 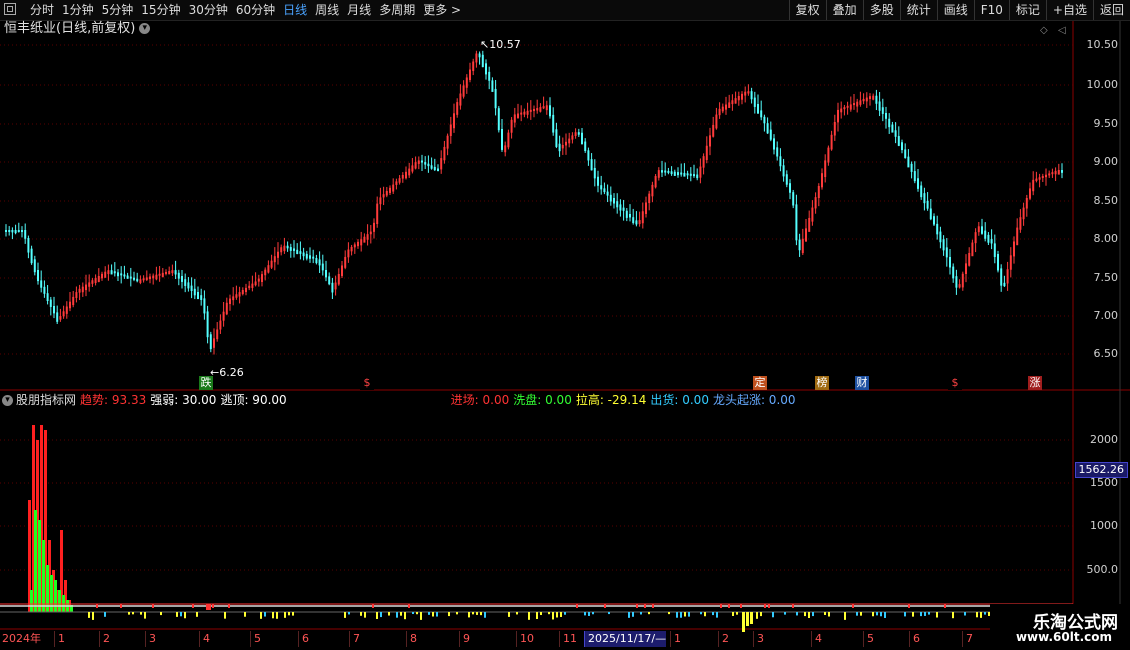 I want to click on event-badge: 涨, so click(x=1035, y=383).